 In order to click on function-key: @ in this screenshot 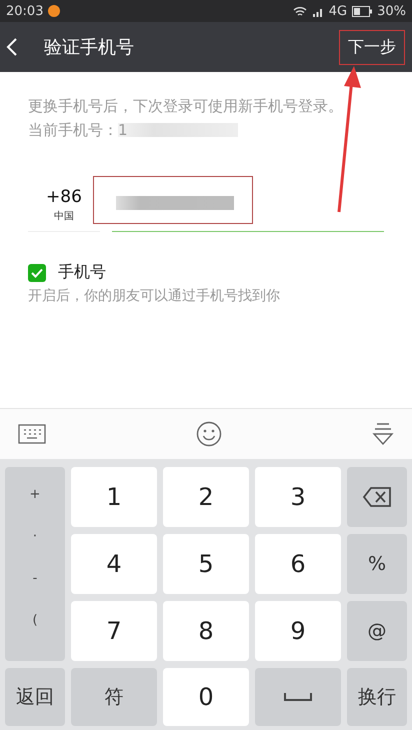, I will do `click(377, 631)`.